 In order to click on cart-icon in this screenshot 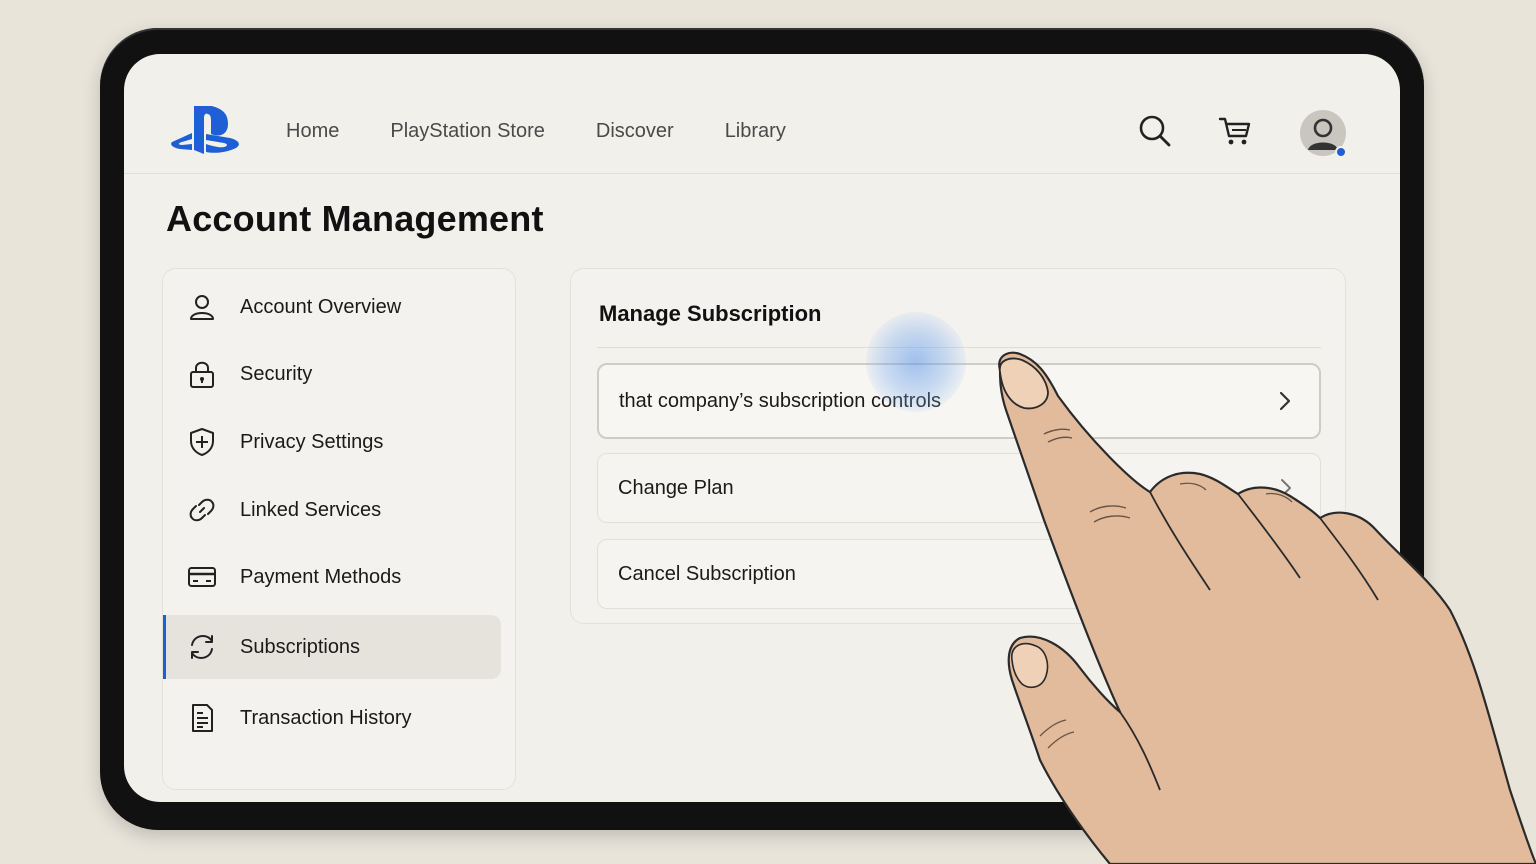, I will do `click(1235, 131)`.